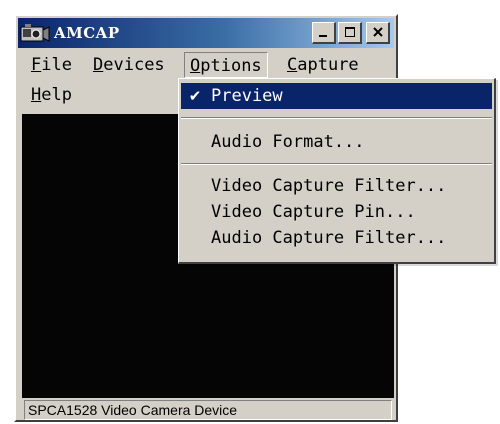 The height and width of the screenshot is (424, 500). What do you see at coordinates (35, 33) in the screenshot?
I see `camera-icon` at bounding box center [35, 33].